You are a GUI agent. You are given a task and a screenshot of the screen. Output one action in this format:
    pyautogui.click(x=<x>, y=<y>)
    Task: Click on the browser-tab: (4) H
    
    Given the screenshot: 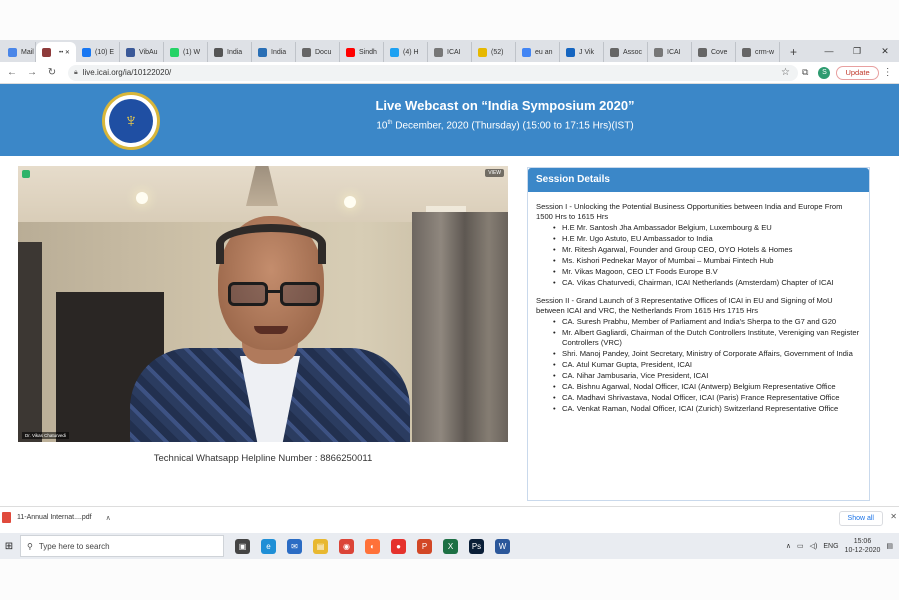 What is the action you would take?
    pyautogui.click(x=406, y=52)
    